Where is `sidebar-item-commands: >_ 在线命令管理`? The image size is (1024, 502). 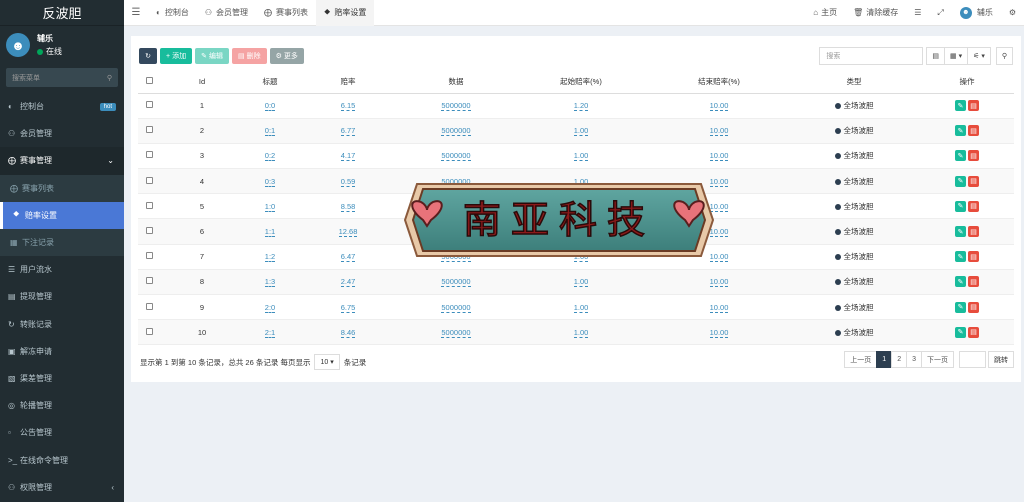 sidebar-item-commands: >_ 在线命令管理 is located at coordinates (62, 459).